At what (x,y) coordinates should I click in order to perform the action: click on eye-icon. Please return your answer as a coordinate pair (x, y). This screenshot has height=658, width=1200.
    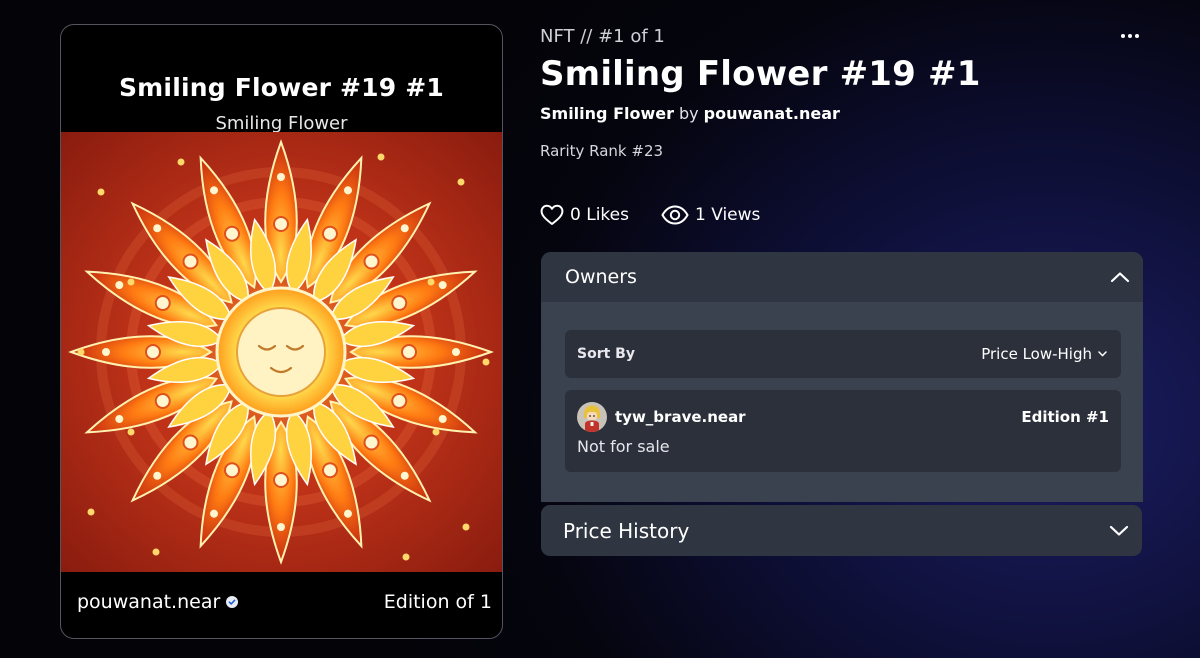
    Looking at the image, I should click on (675, 215).